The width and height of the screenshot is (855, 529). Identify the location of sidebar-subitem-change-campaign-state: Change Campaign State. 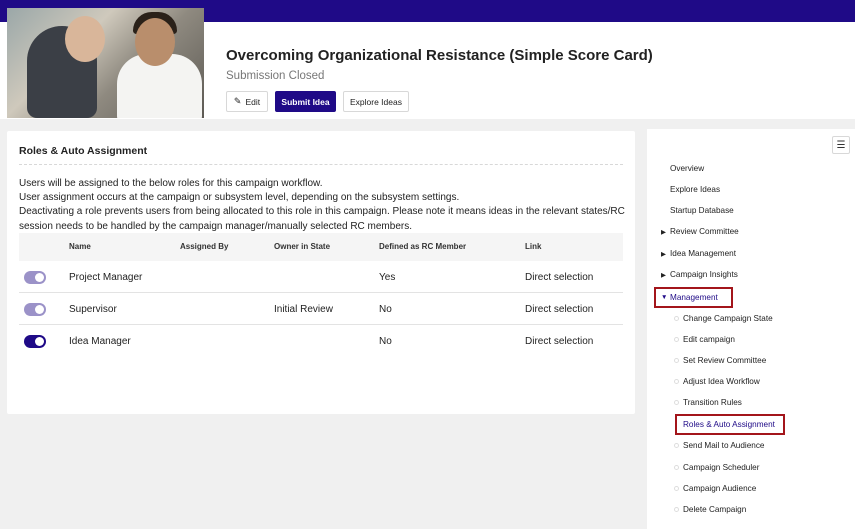
(723, 318).